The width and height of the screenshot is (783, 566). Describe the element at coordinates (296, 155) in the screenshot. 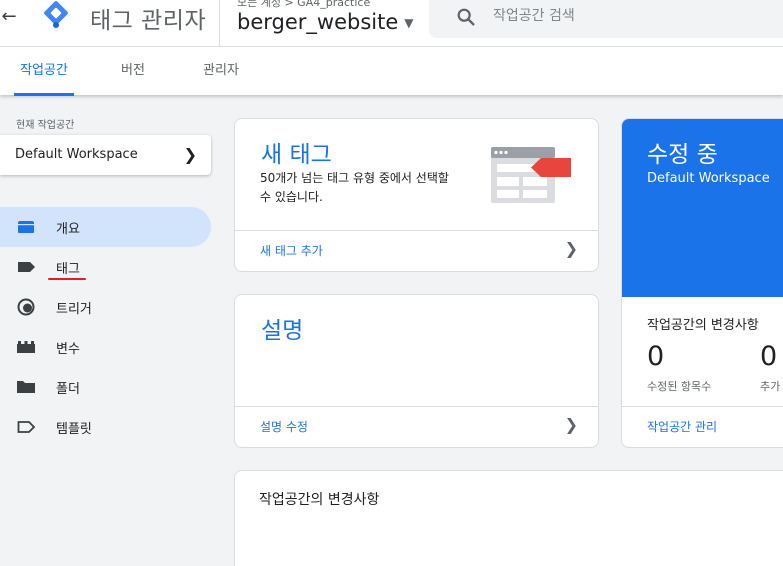

I see `new-tag-title: 새 태그` at that location.